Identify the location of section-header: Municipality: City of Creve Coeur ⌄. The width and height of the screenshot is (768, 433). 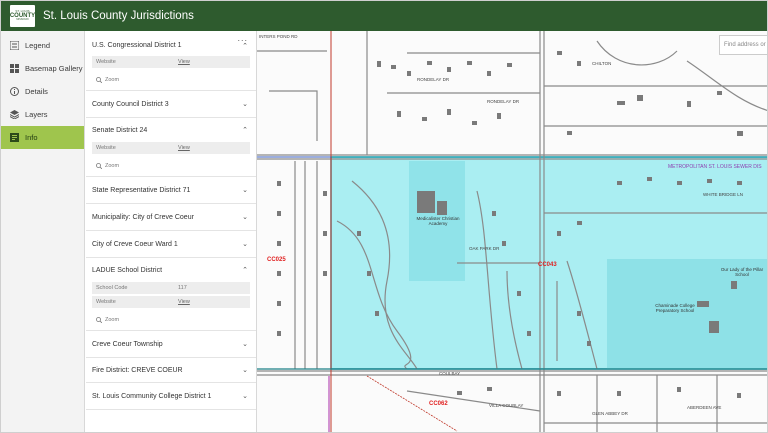
(171, 217).